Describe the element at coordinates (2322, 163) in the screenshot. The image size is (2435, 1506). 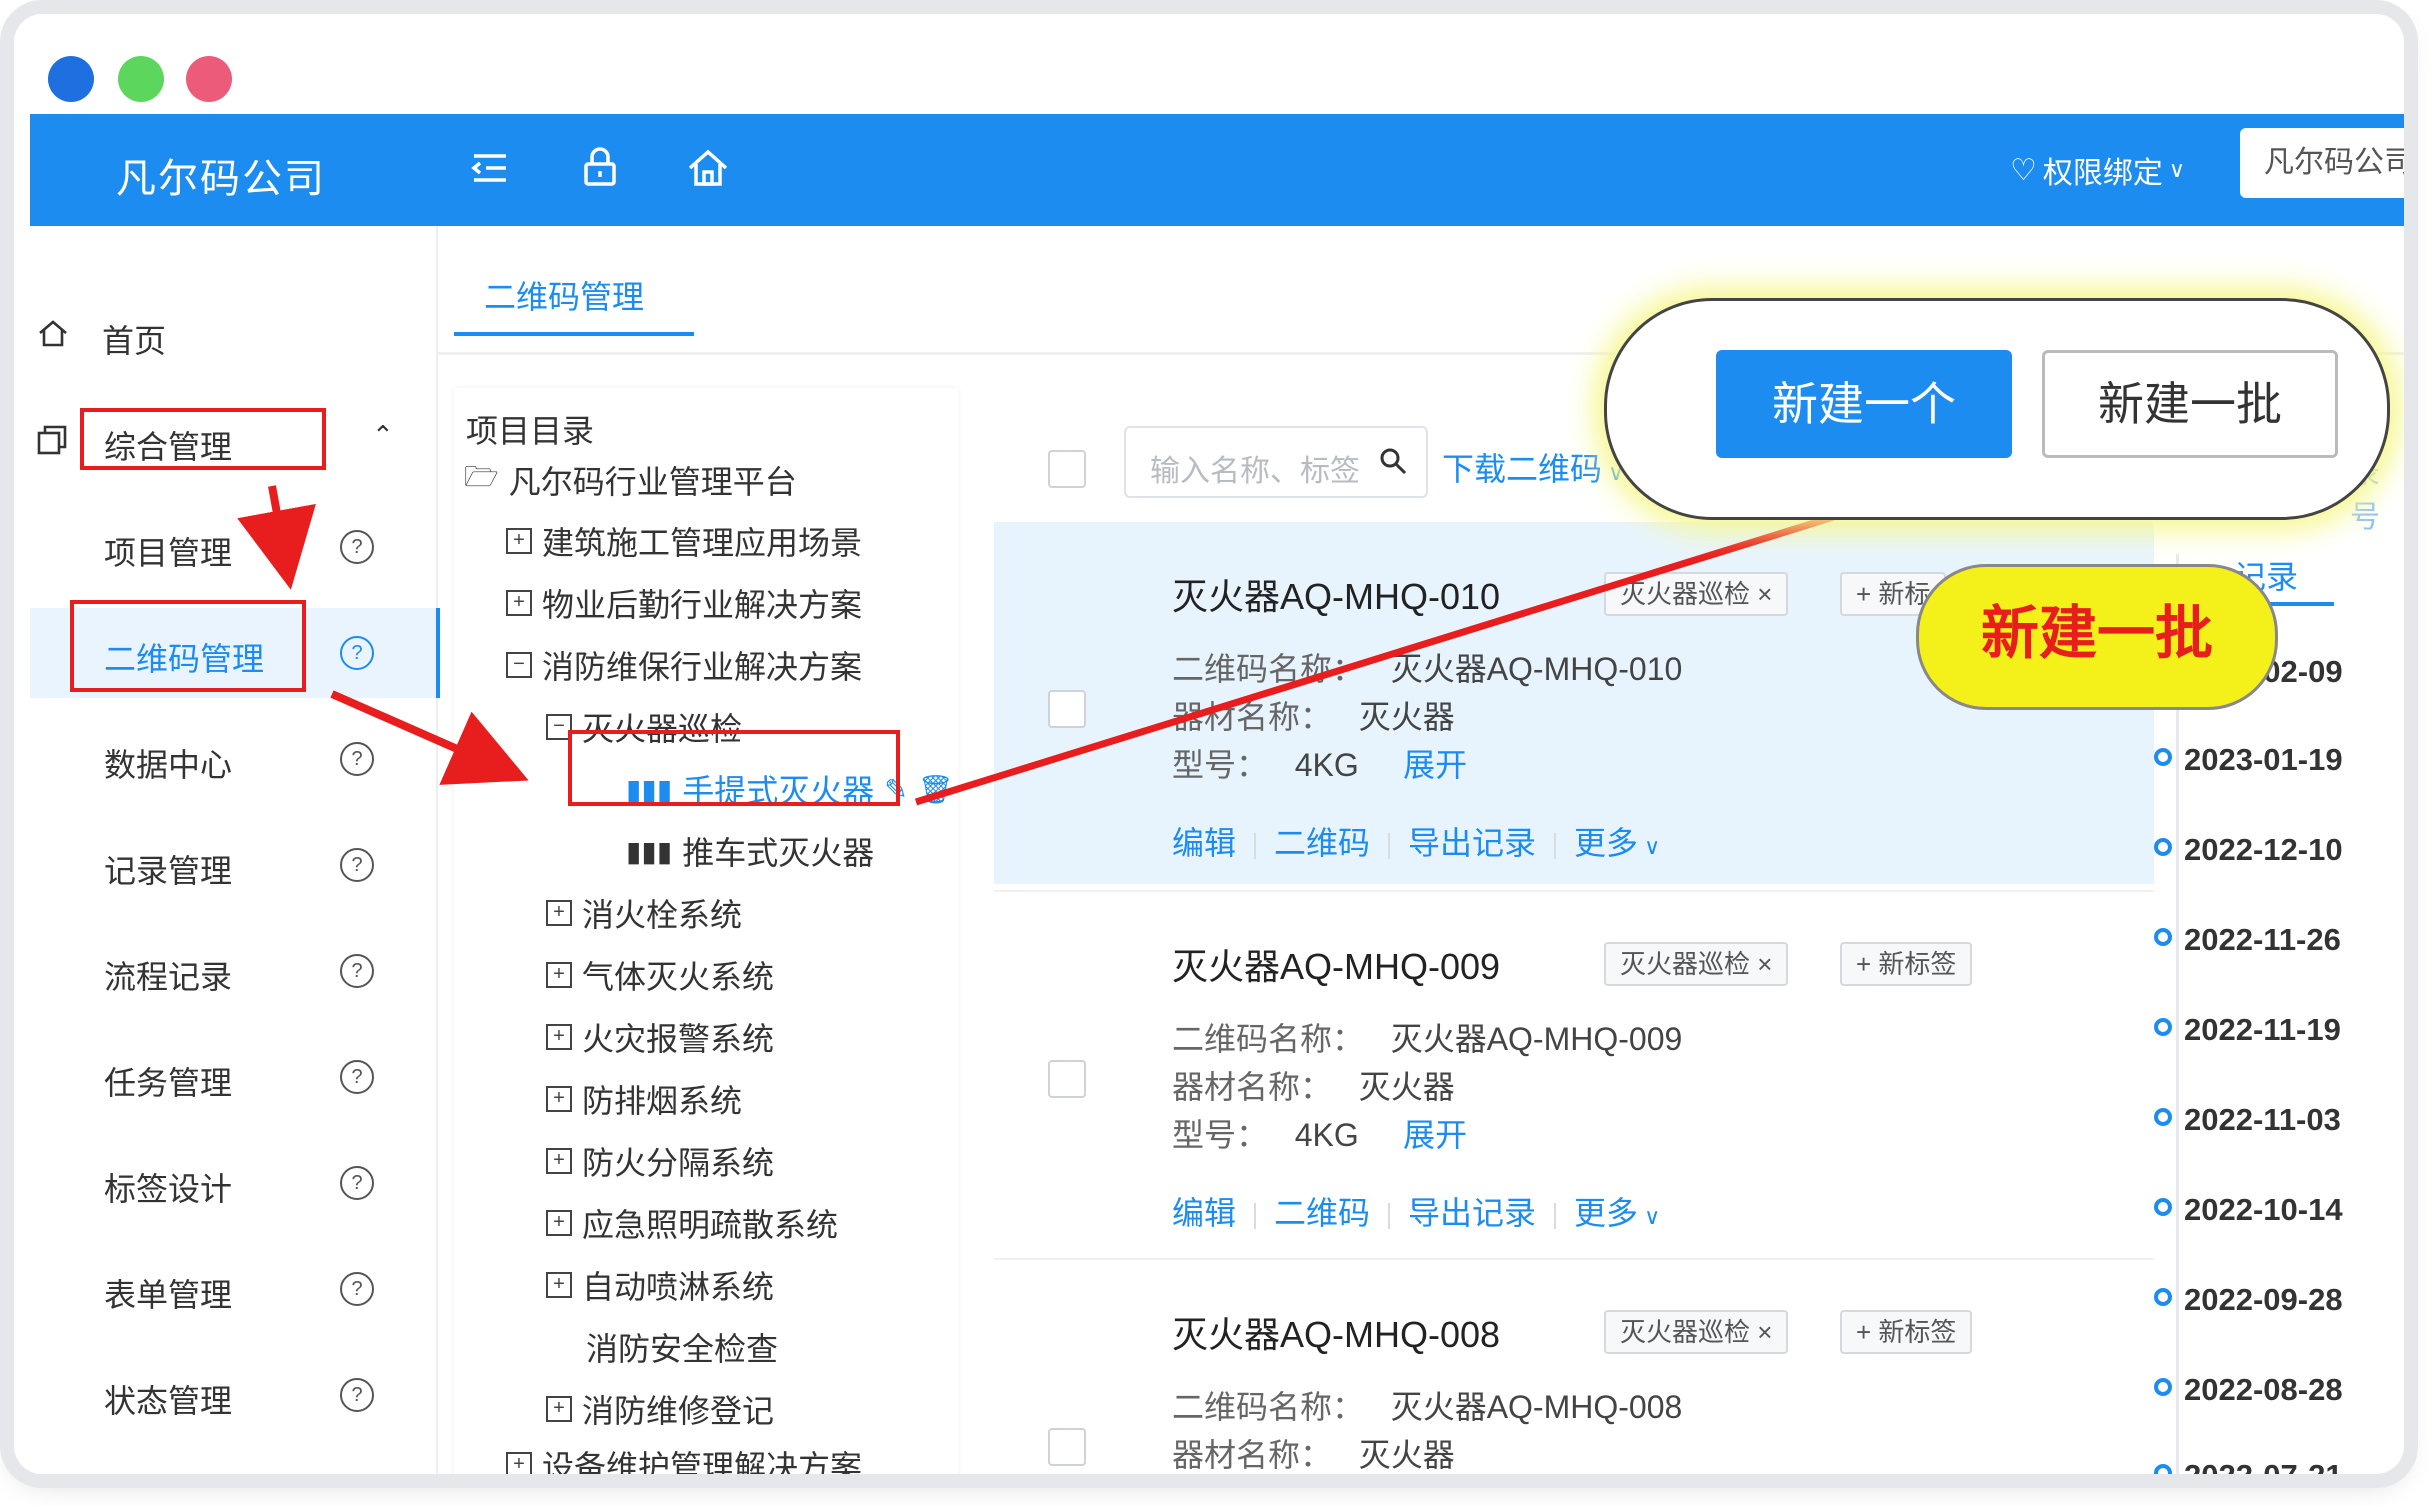
I see `company-select: 凡尔码公司` at that location.